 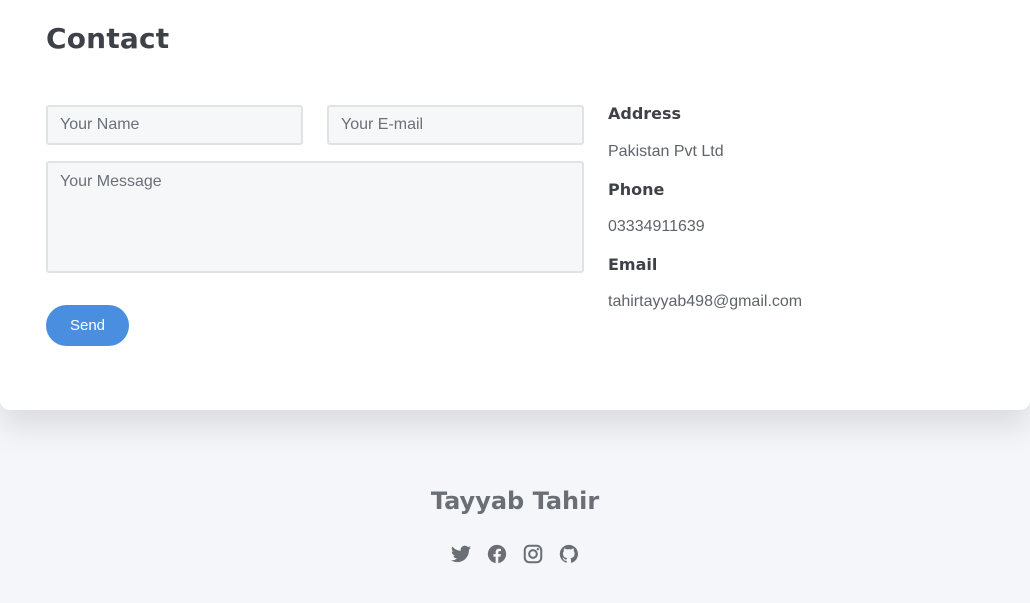 What do you see at coordinates (174, 125) in the screenshot?
I see `name-input` at bounding box center [174, 125].